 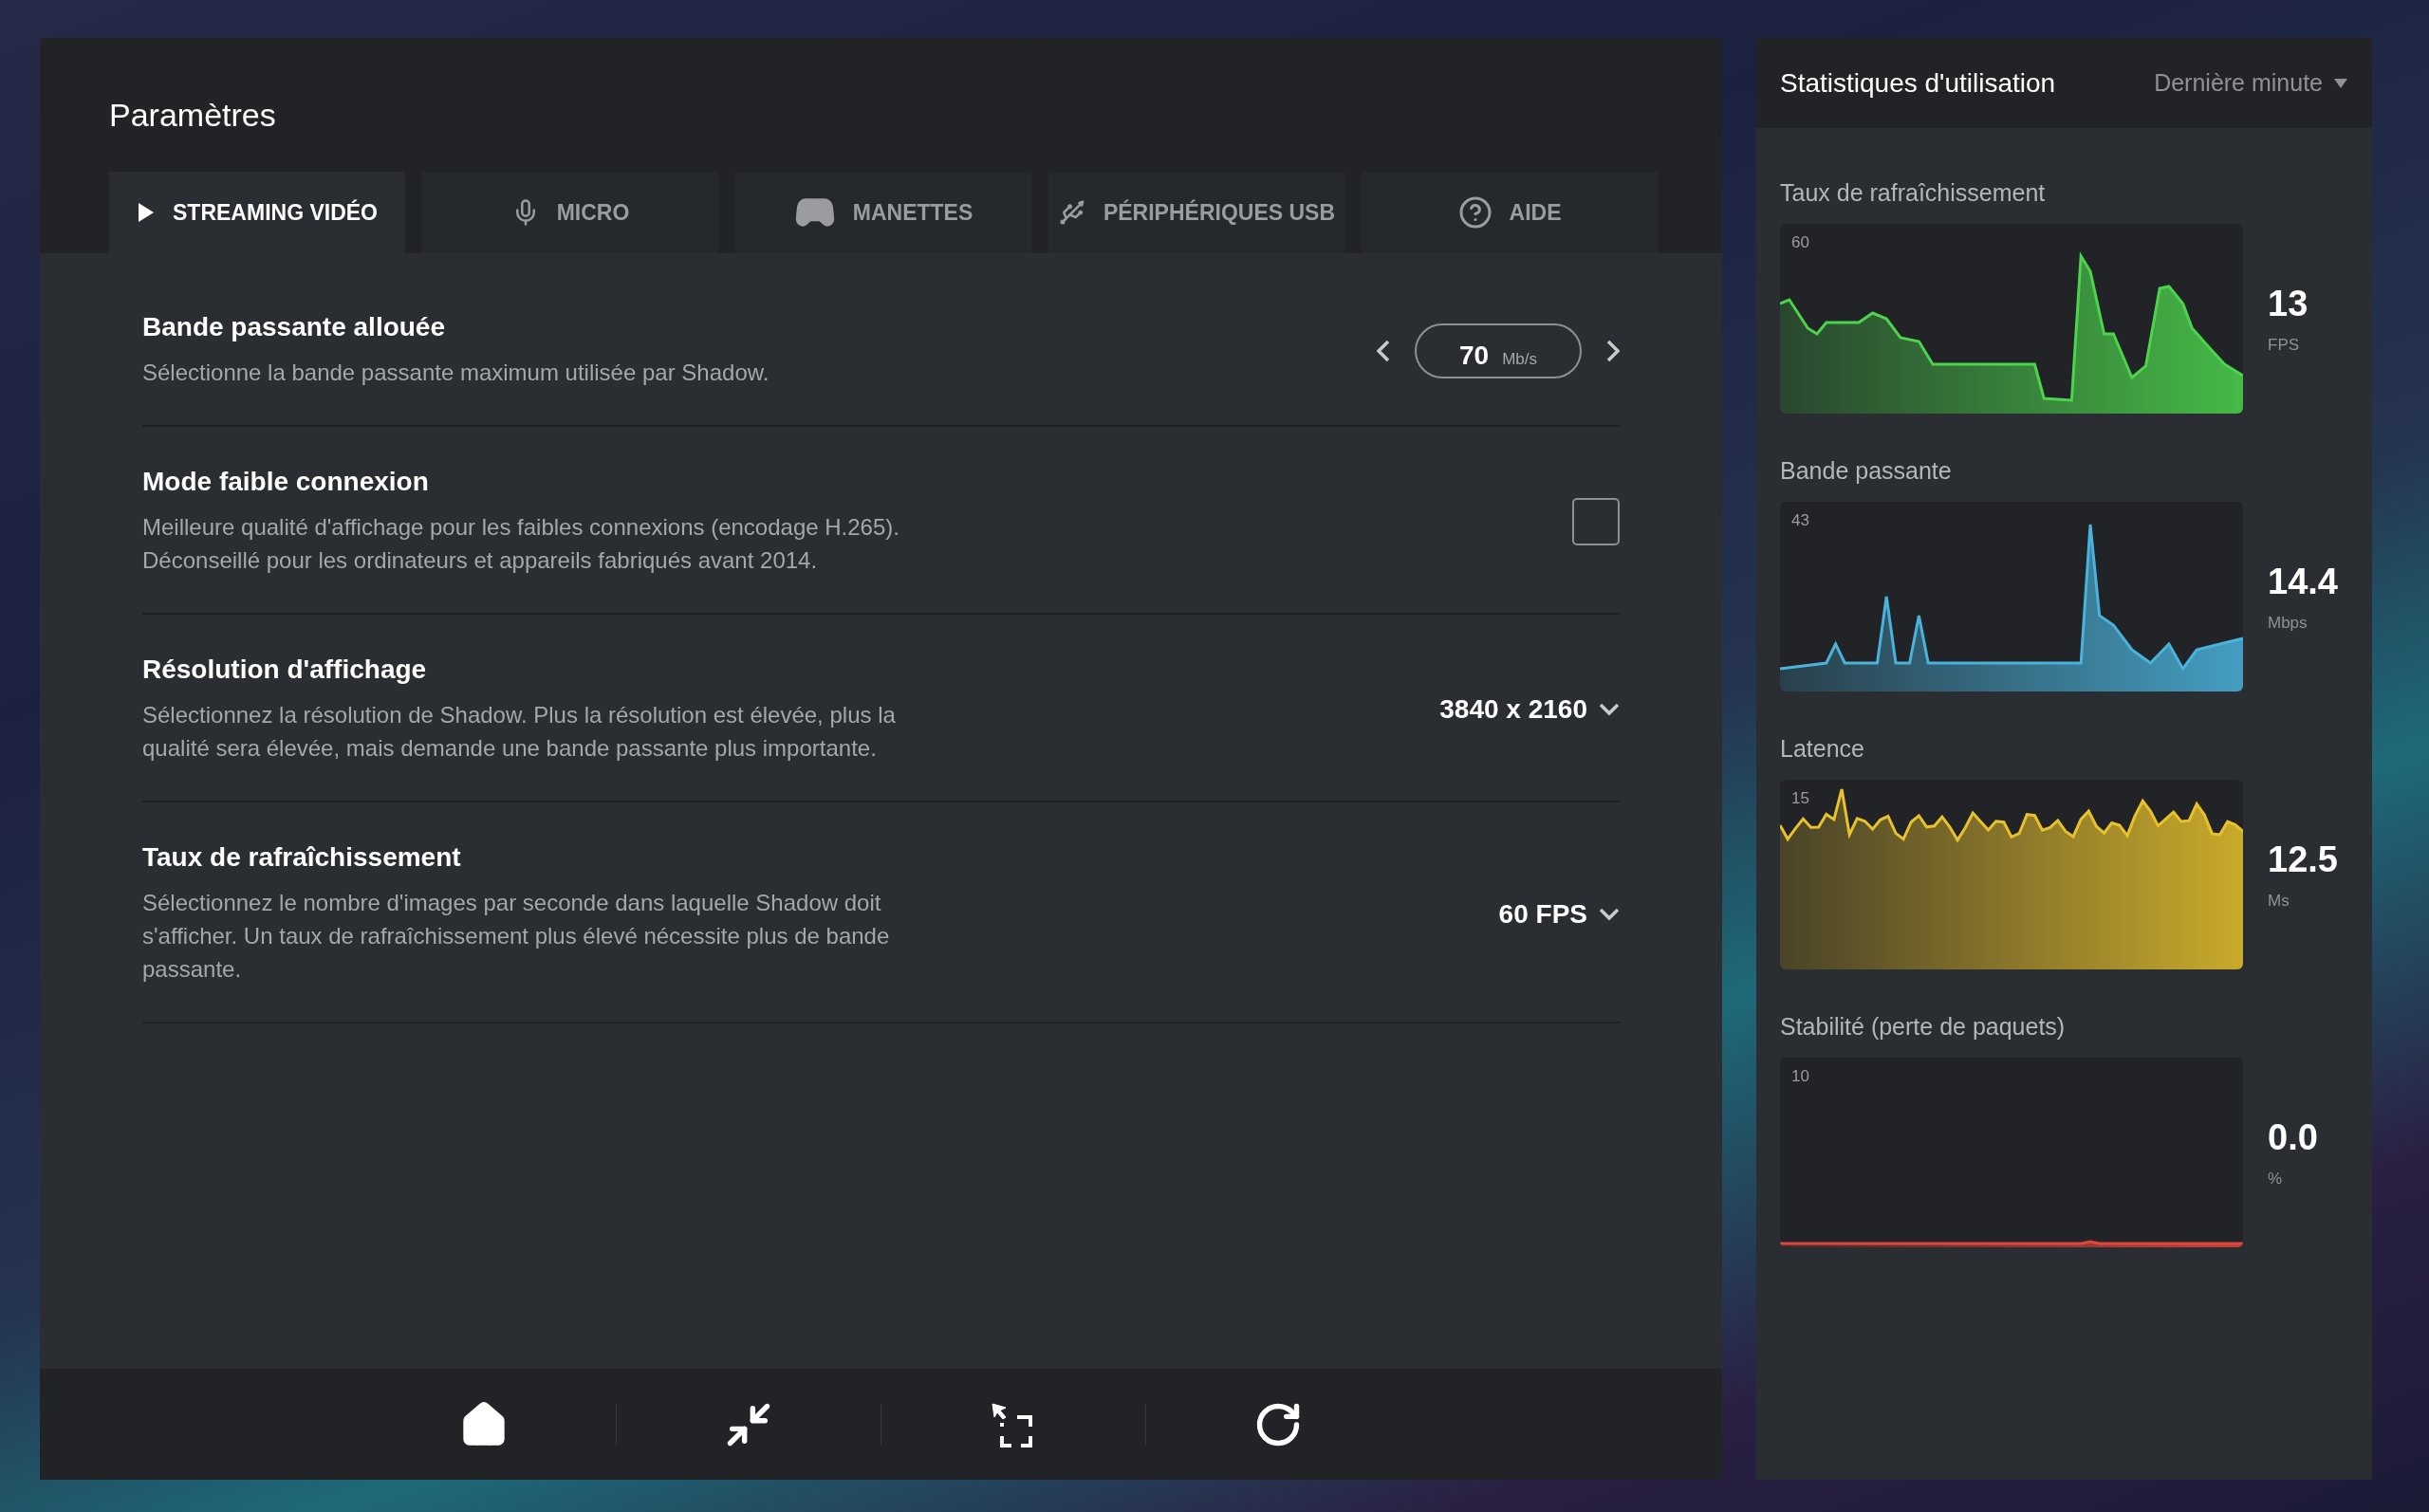 I want to click on chevron-left-icon, so click(x=1383, y=350).